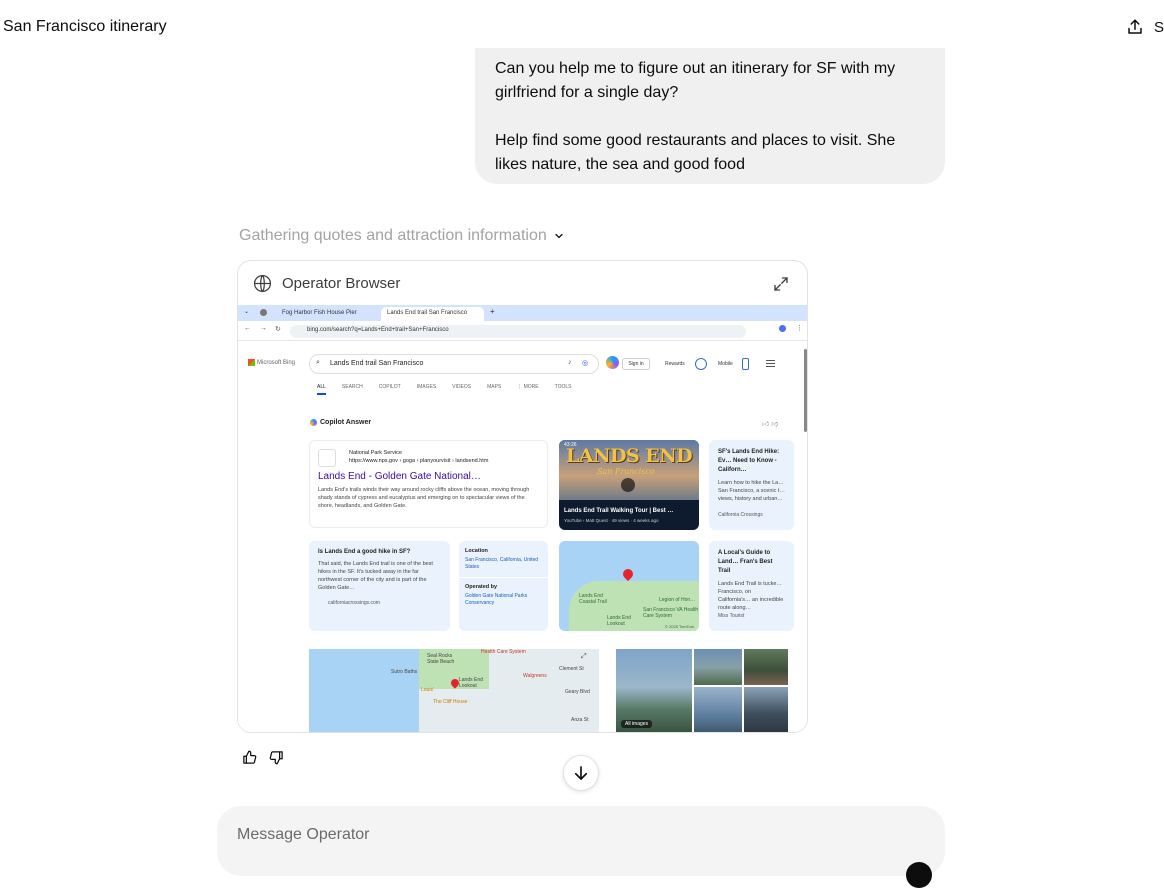 This screenshot has height=888, width=1164. Describe the element at coordinates (354, 603) in the screenshot. I see `qa-footer: californiacrossings.com` at that location.